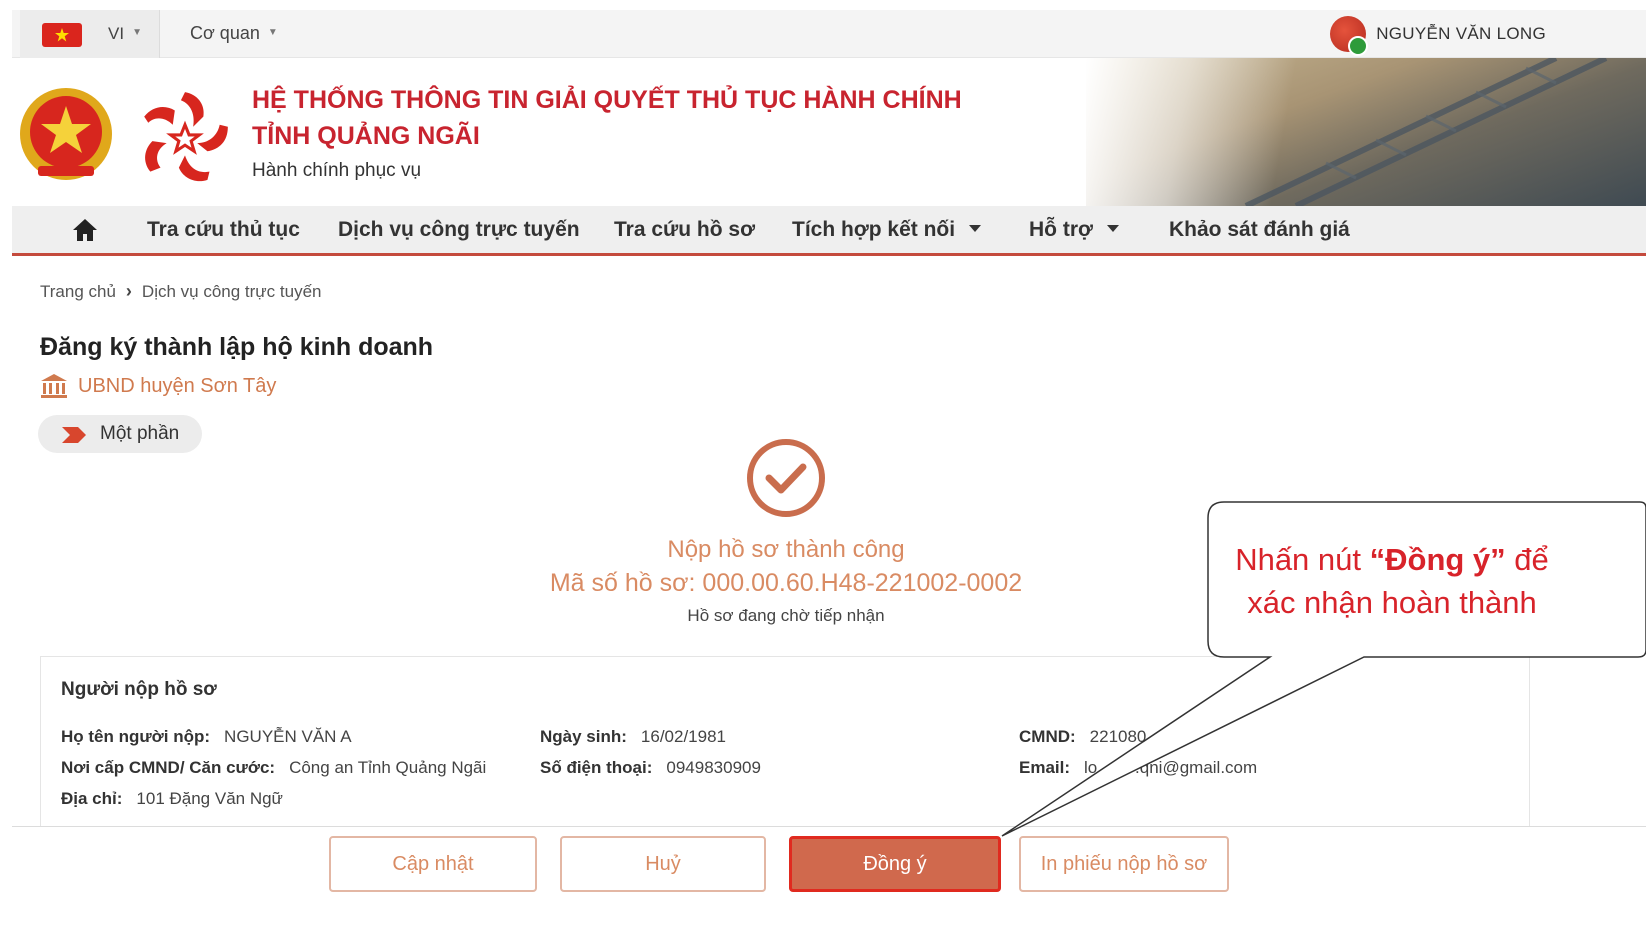 The image size is (1646, 929). Describe the element at coordinates (237, 347) in the screenshot. I see `page-title: Đăng ký thành lập hộ kinh doanh` at that location.